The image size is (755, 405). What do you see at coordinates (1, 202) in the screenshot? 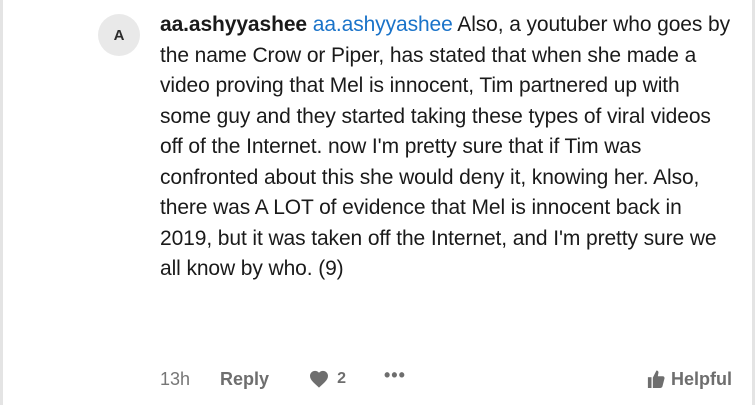
I see `frame-edge-left` at bounding box center [1, 202].